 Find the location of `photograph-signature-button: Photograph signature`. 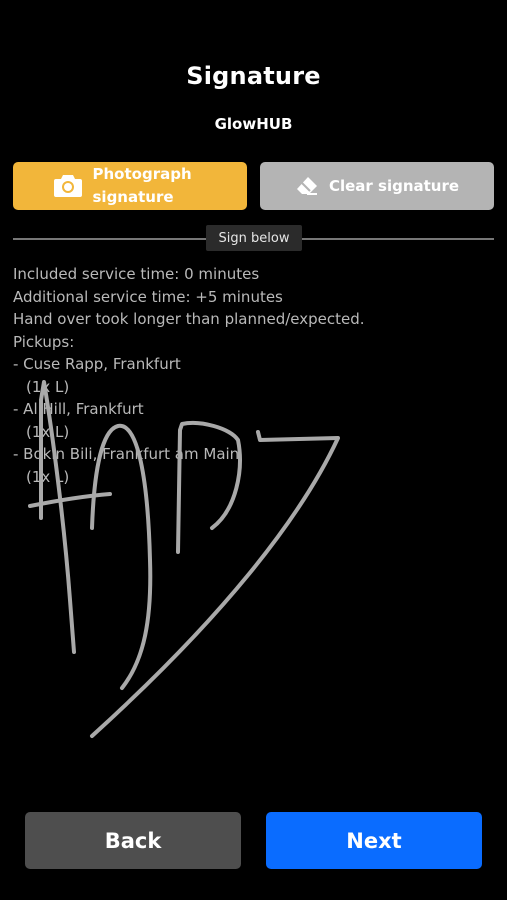

photograph-signature-button: Photograph signature is located at coordinates (130, 186).